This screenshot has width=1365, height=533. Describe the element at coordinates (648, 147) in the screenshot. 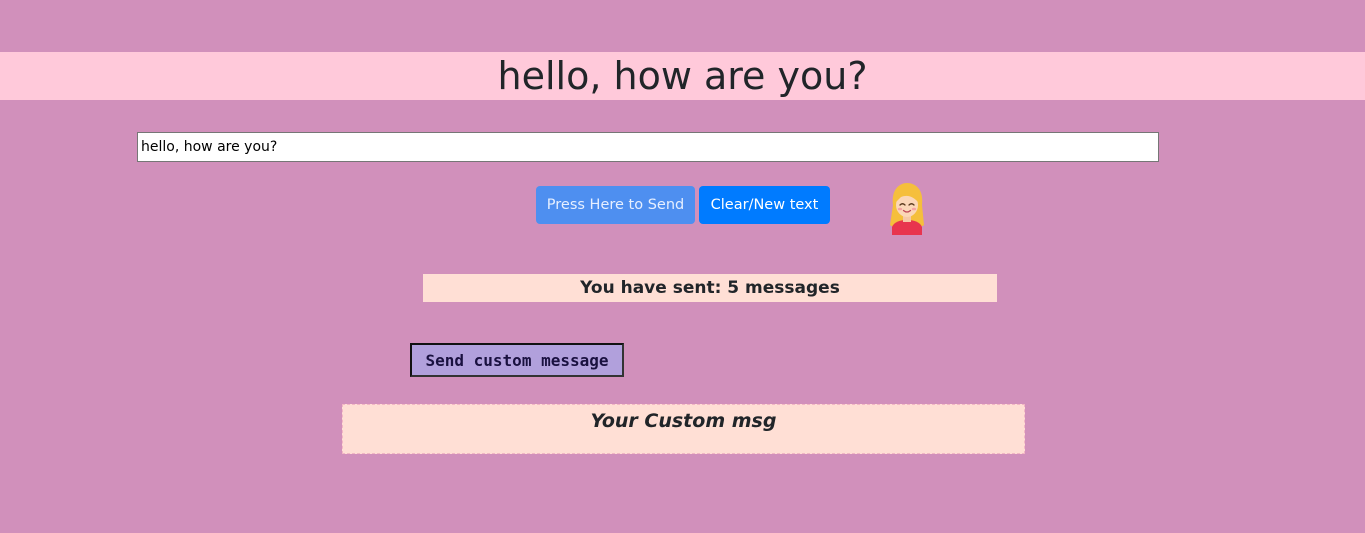

I see `message-input` at that location.